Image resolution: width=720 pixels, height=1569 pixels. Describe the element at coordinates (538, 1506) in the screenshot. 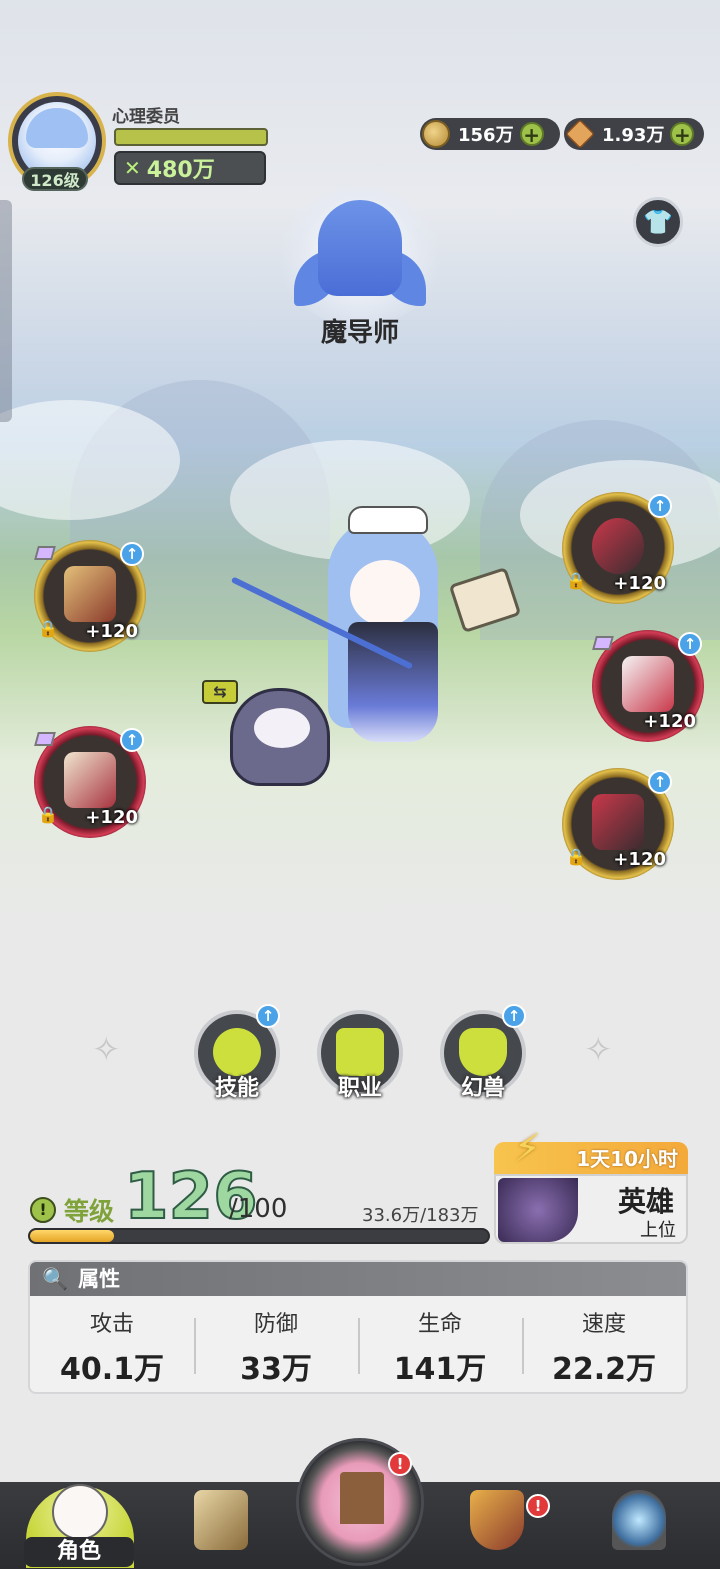

I see `guild-notification-badge: !` at that location.